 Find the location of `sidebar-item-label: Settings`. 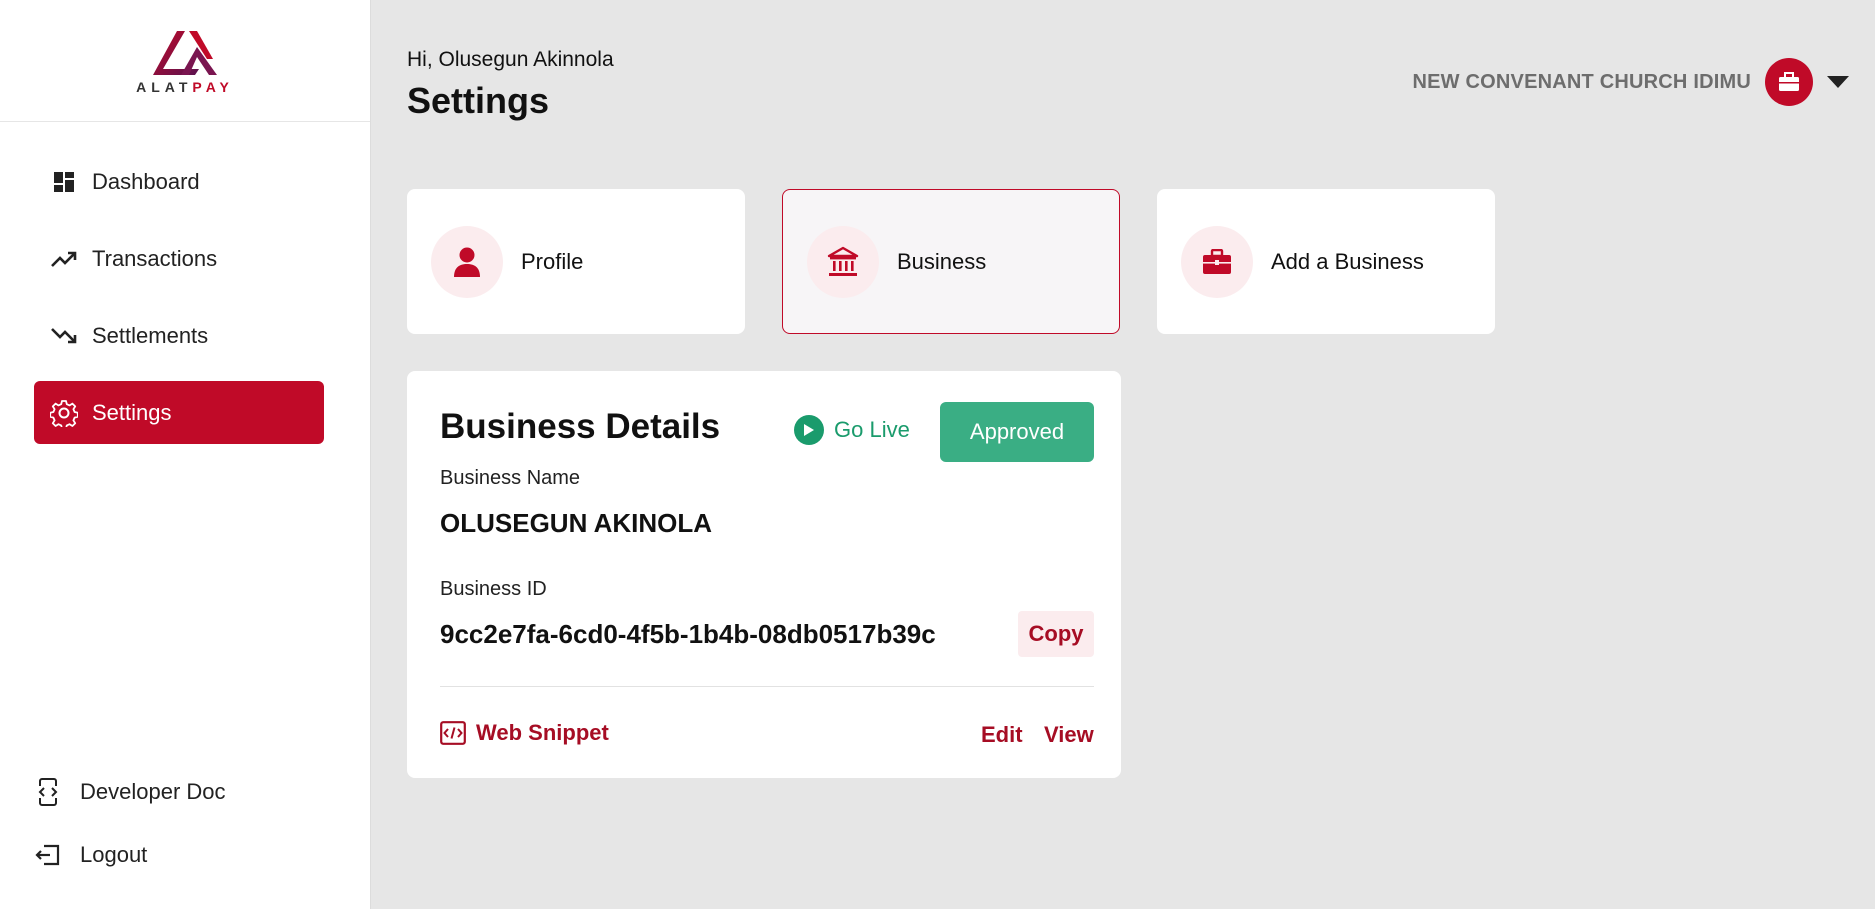

sidebar-item-label: Settings is located at coordinates (132, 412).